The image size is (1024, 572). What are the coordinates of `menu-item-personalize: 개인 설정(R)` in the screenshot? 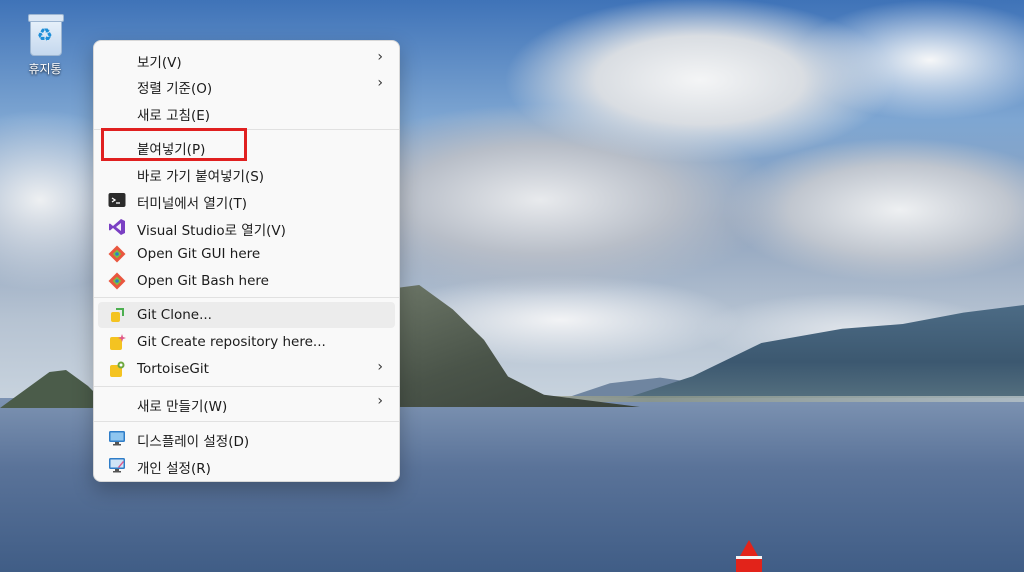 It's located at (246, 465).